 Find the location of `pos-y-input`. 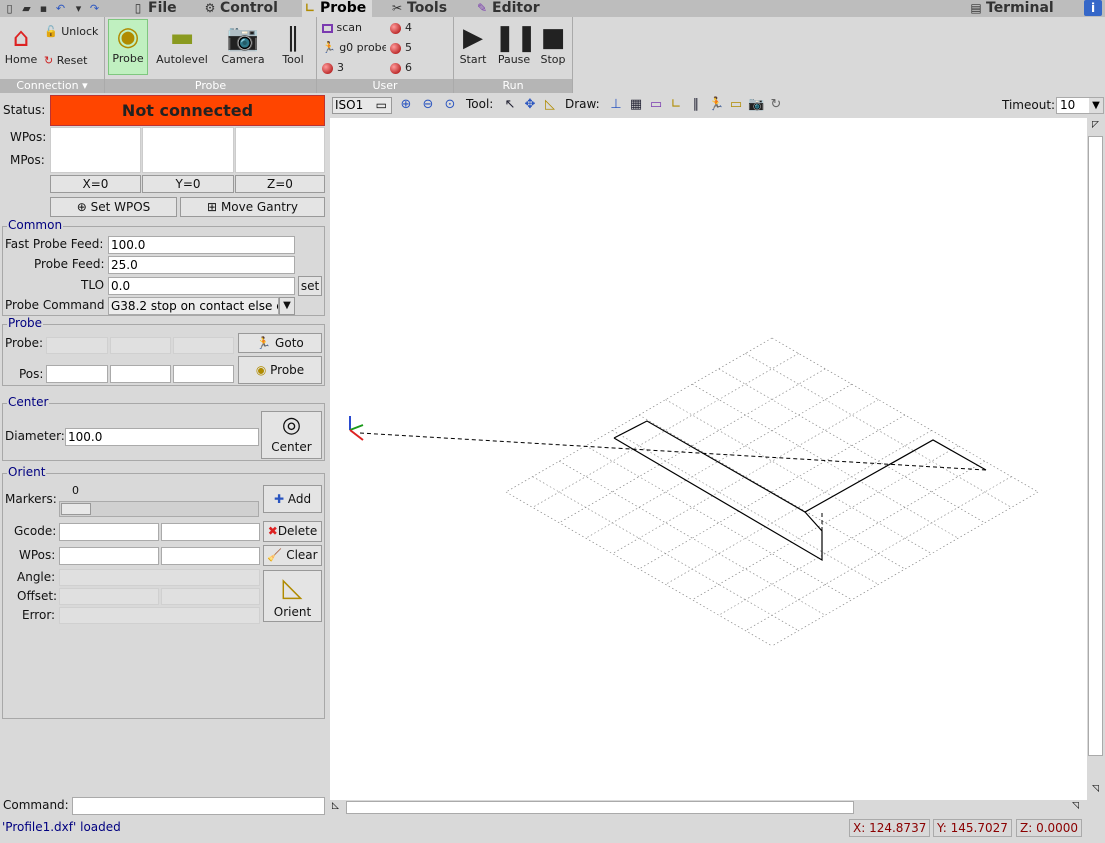

pos-y-input is located at coordinates (140, 374).